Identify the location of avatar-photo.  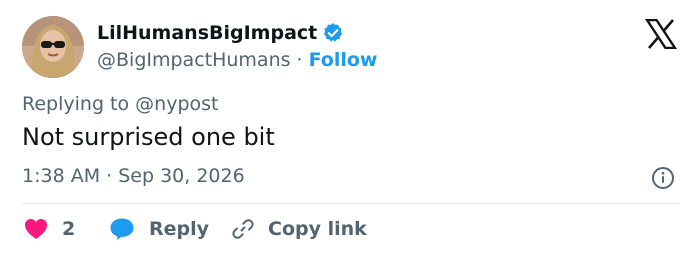
(53, 47).